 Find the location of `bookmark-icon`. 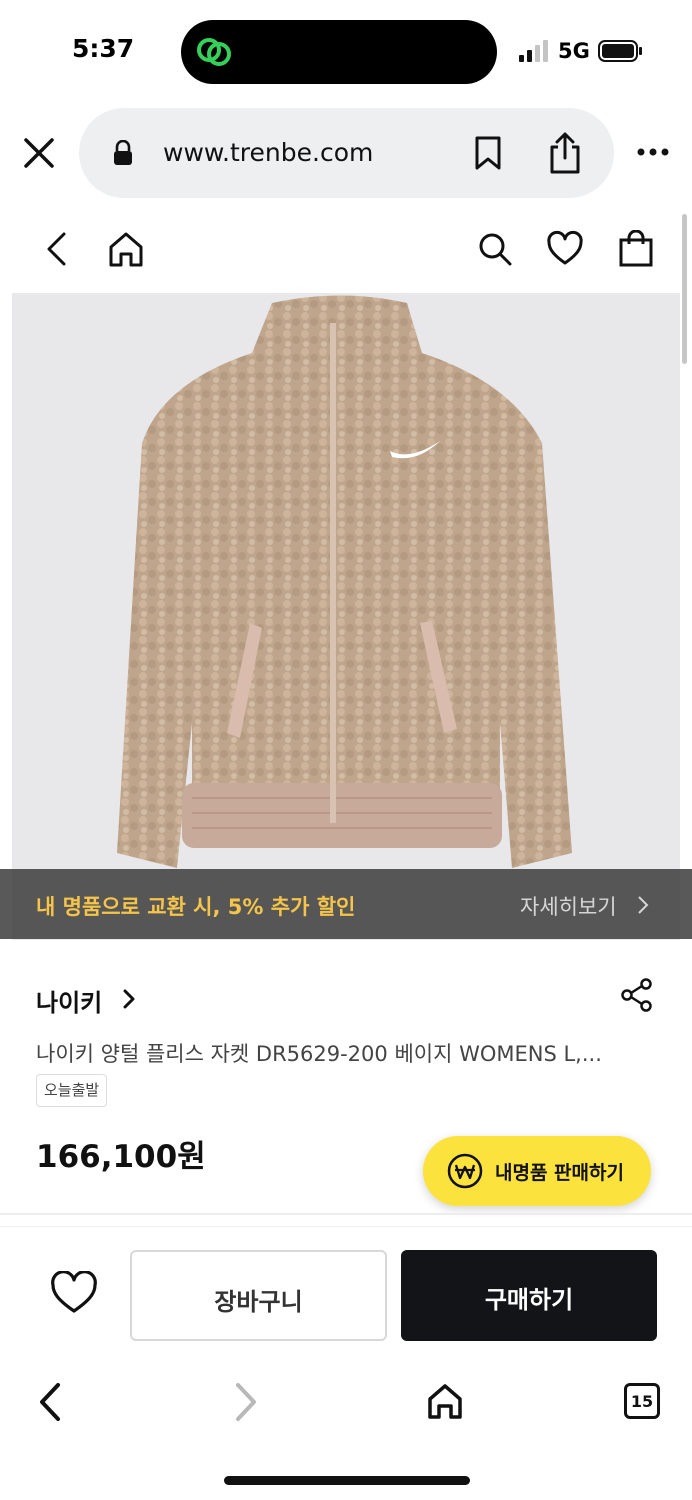

bookmark-icon is located at coordinates (488, 153).